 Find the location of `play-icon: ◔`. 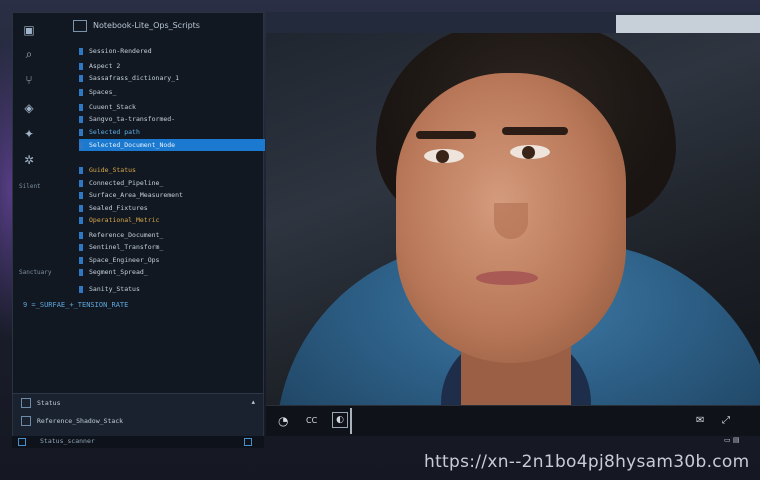

play-icon: ◔ is located at coordinates (283, 421).